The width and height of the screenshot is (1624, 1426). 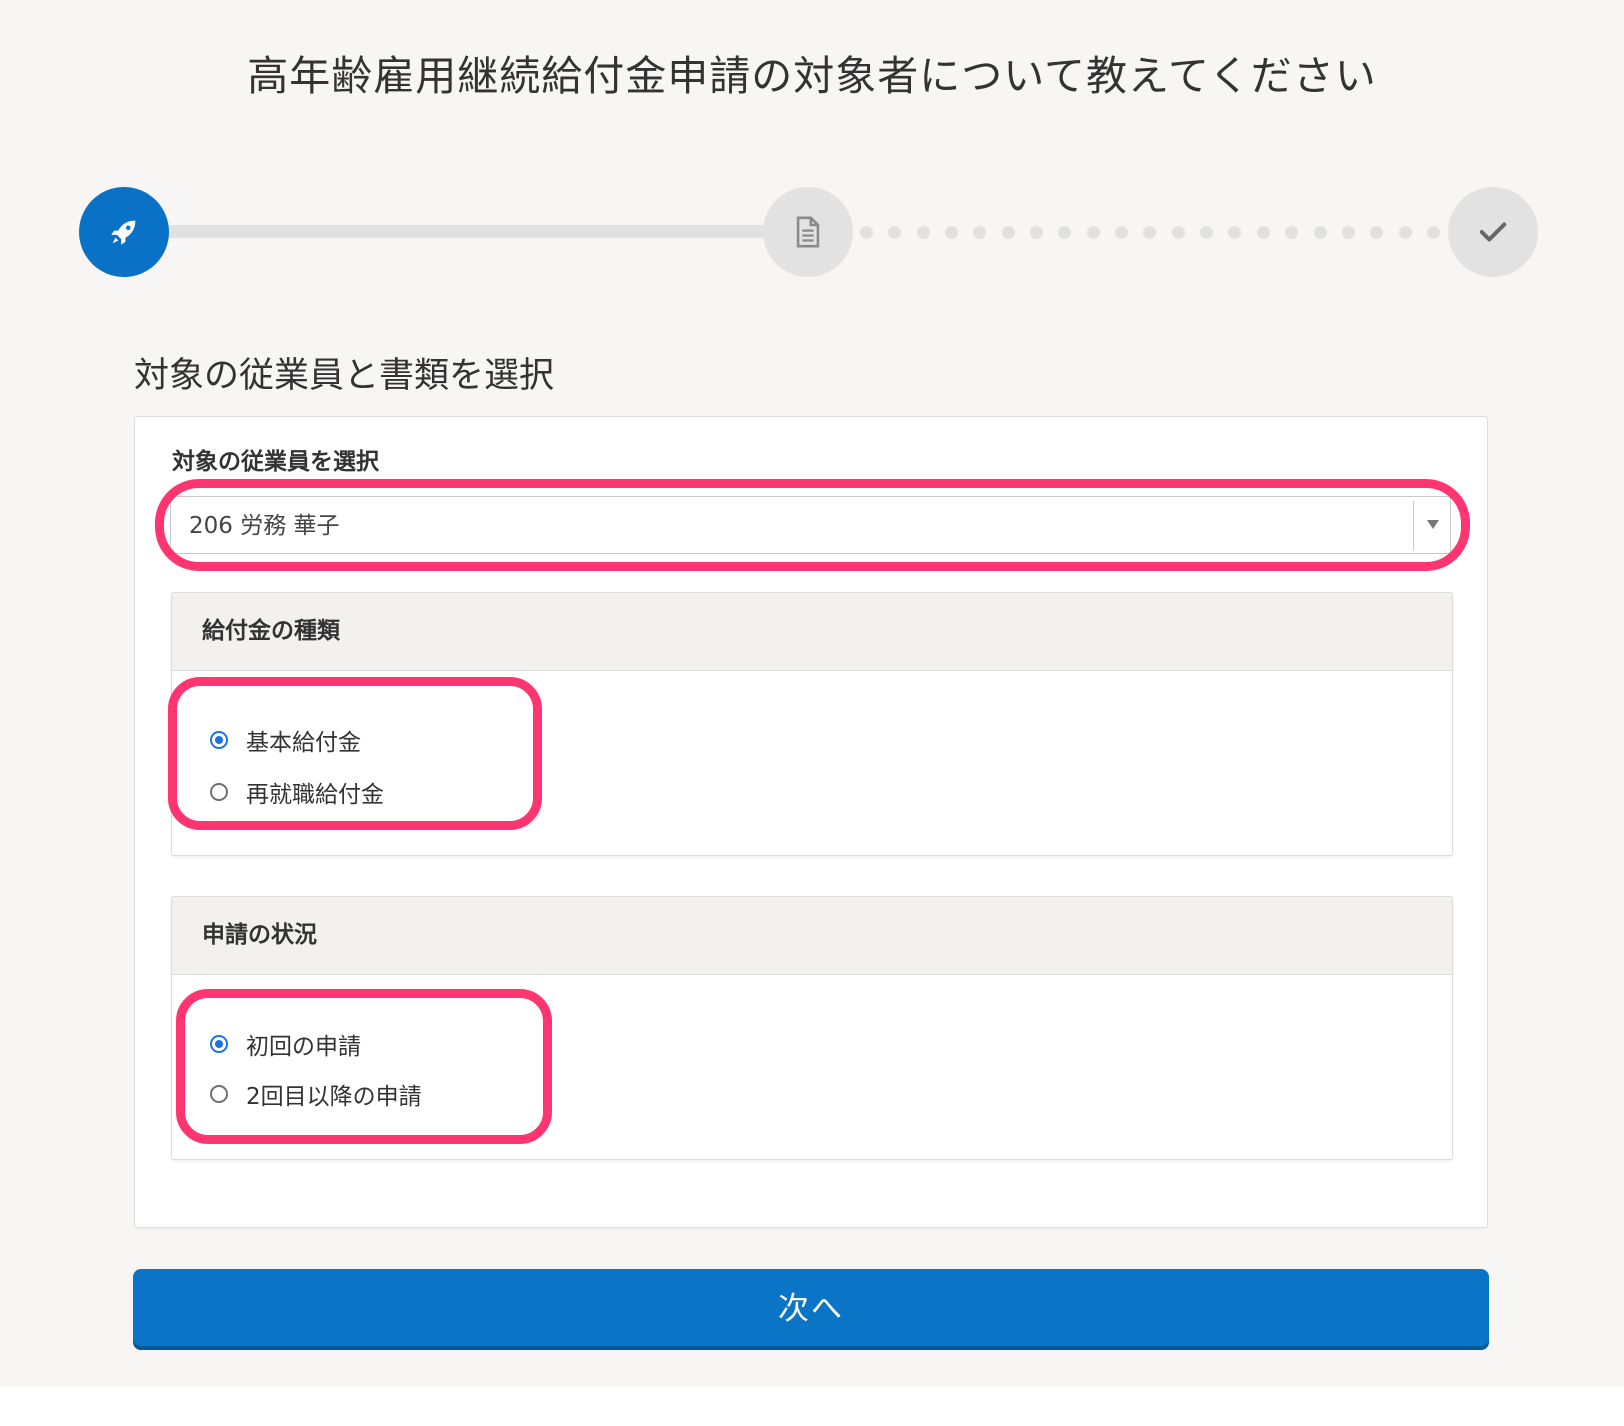 What do you see at coordinates (812, 632) in the screenshot?
I see `benefit-type-title: 給付金の種類` at bounding box center [812, 632].